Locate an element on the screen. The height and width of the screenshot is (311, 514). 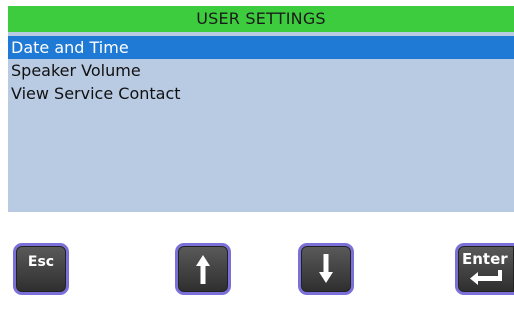
enter-return-icon is located at coordinates (486, 277).